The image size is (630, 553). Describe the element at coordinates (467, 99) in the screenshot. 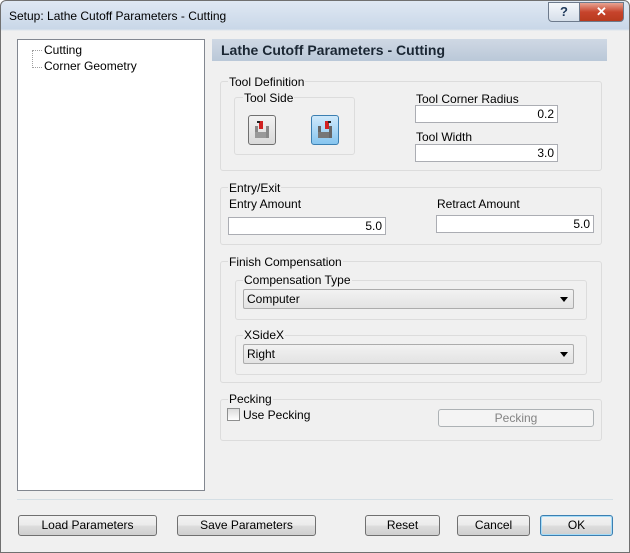

I see `corner-radius-label: Tool Corner Radius` at that location.